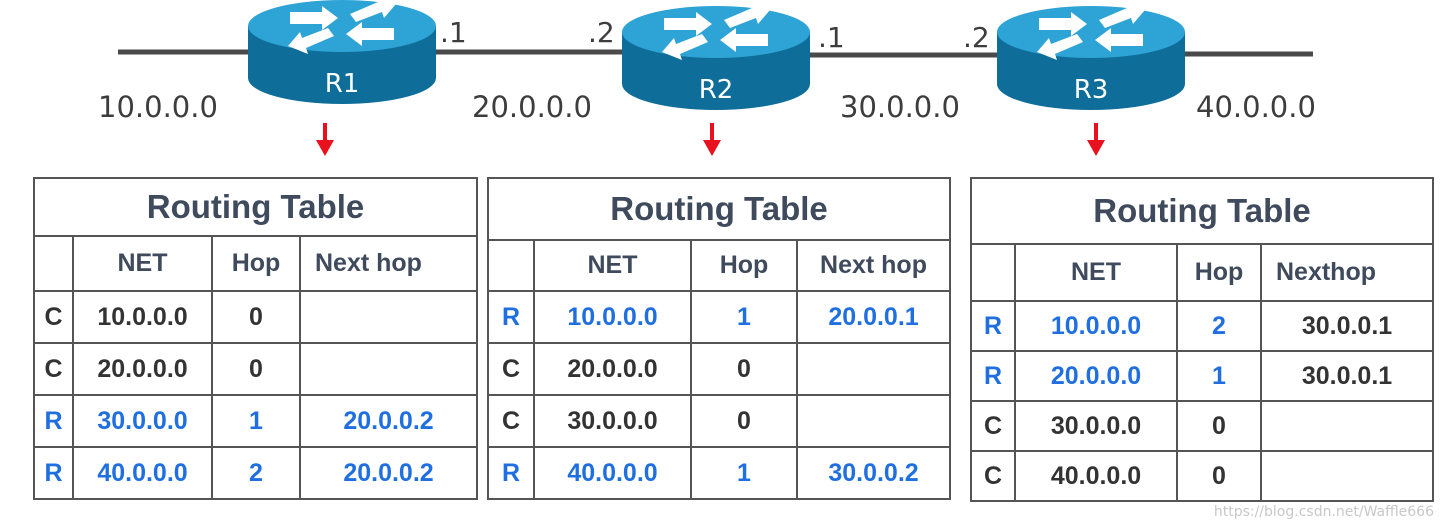 This screenshot has height=528, width=1446. Describe the element at coordinates (1256, 107) in the screenshot. I see `network-label: 40.0.0.0` at that location.